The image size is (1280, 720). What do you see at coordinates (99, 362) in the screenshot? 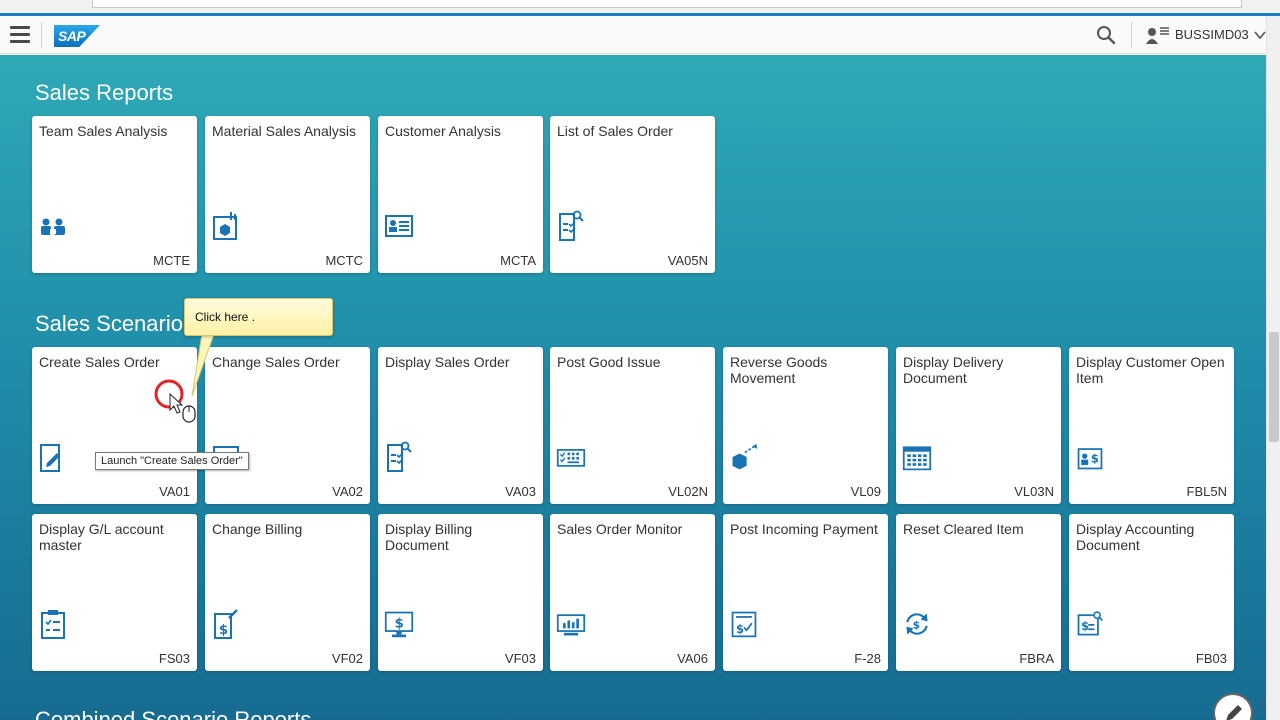
I see `tile-title: Create Sales Order` at bounding box center [99, 362].